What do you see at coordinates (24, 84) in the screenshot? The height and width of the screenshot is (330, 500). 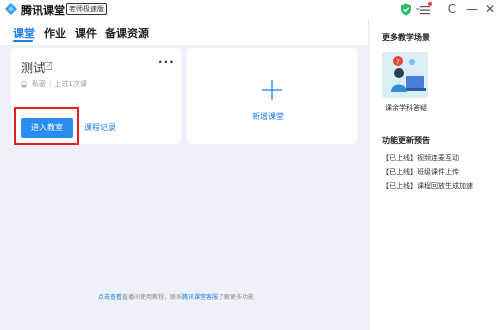 I see `lock-icon` at bounding box center [24, 84].